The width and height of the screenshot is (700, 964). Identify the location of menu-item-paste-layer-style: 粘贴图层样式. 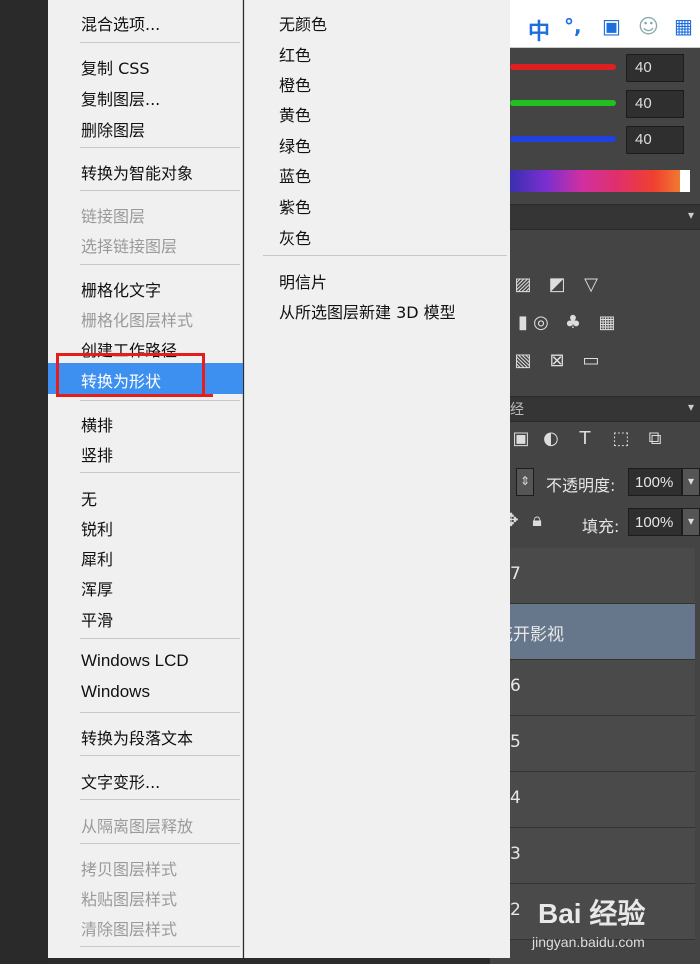
(129, 899).